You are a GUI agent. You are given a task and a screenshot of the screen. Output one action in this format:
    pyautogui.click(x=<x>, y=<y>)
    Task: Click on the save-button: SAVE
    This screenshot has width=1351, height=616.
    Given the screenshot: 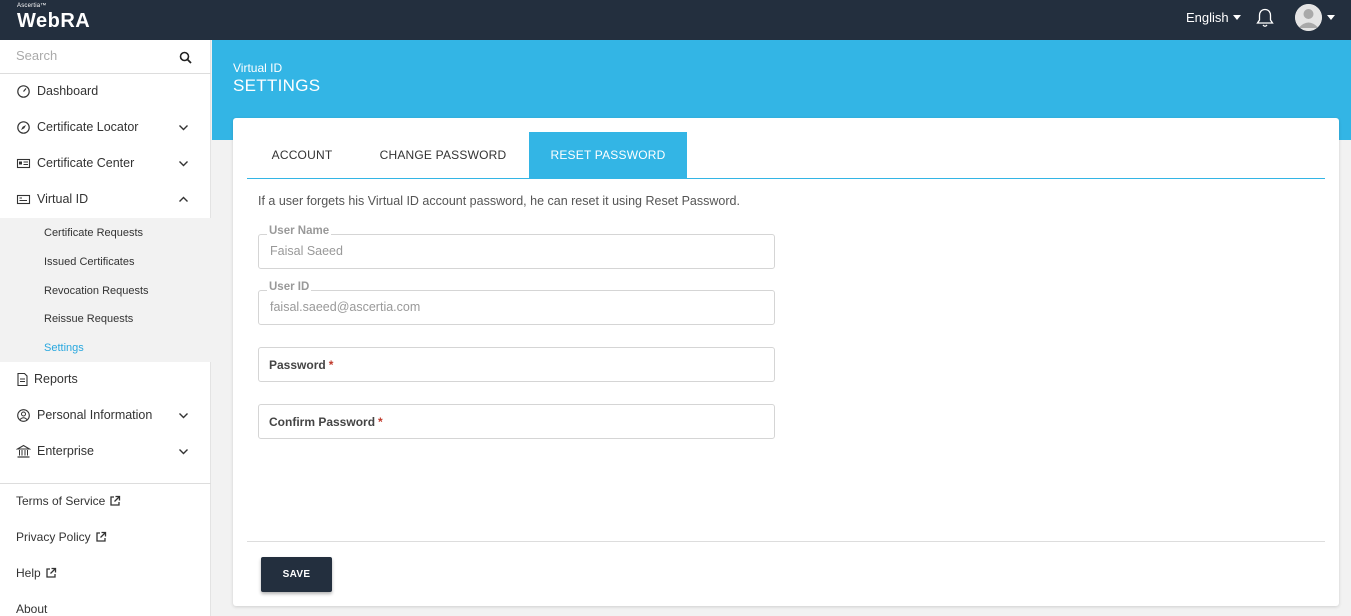 What is the action you would take?
    pyautogui.click(x=296, y=574)
    